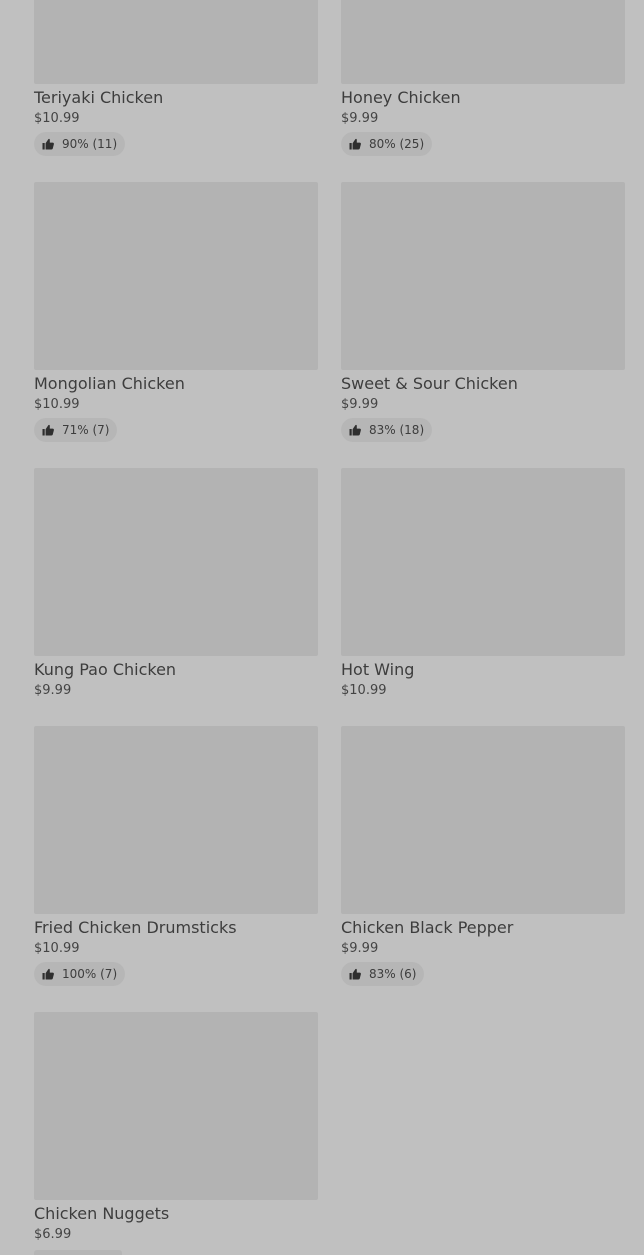 This screenshot has height=1255, width=644. I want to click on menu-item-card: Chicken Nuggets $6.99, so click(176, 1127).